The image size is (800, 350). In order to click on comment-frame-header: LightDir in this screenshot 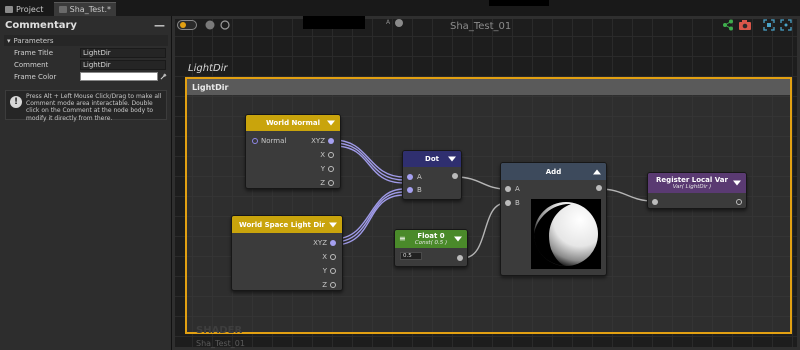, I will do `click(488, 87)`.